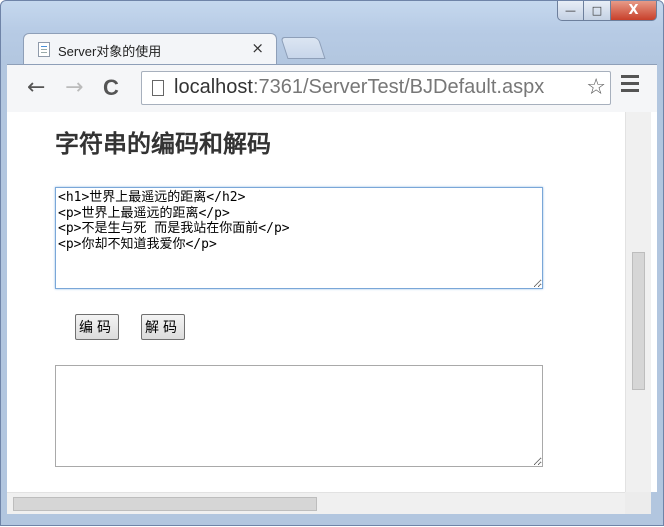  What do you see at coordinates (163, 327) in the screenshot?
I see `decode-button: 解码` at bounding box center [163, 327].